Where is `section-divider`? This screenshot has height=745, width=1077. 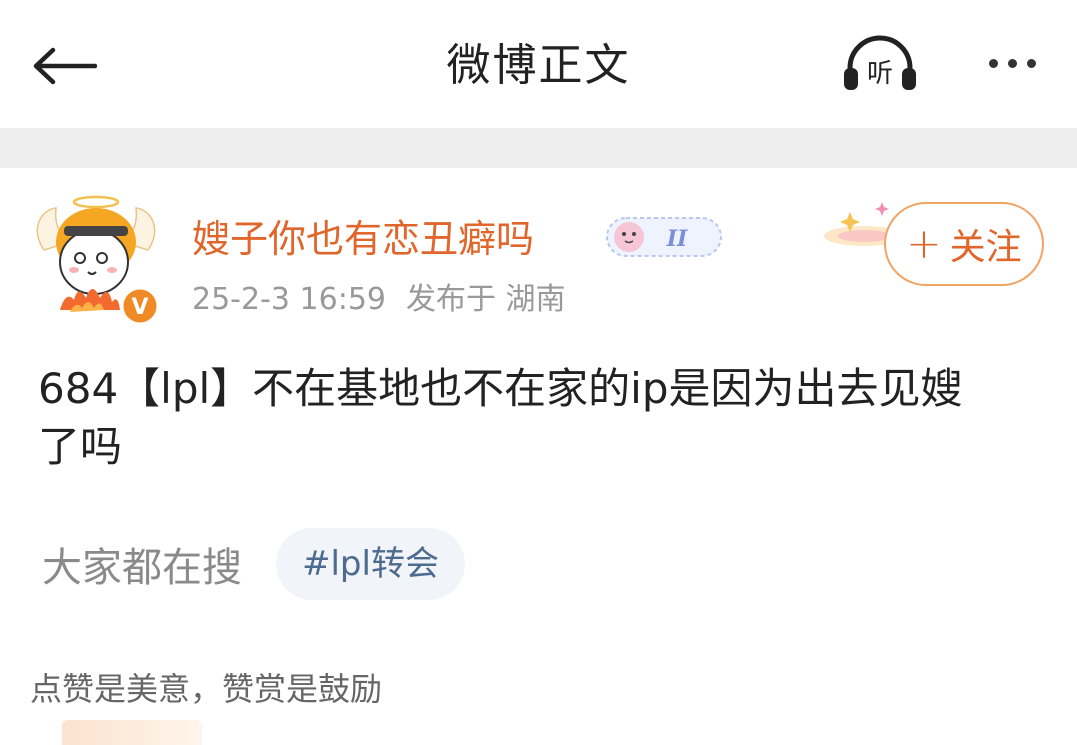
section-divider is located at coordinates (538, 148).